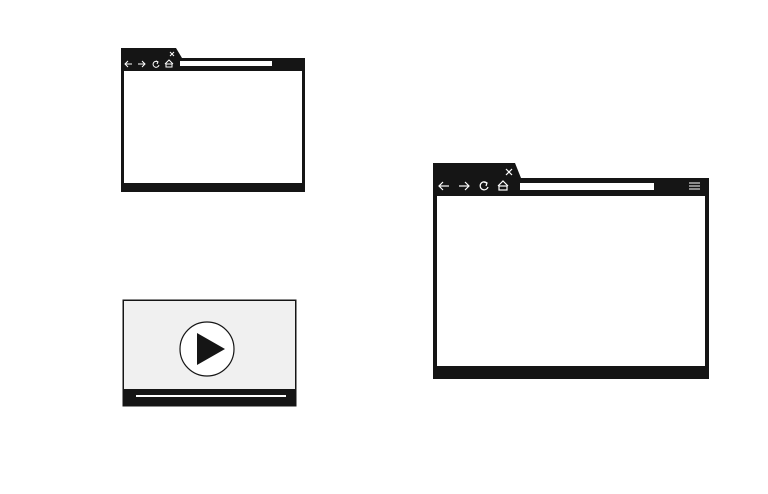 The width and height of the screenshot is (768, 494). I want to click on small-browser-svg, so click(213, 120).